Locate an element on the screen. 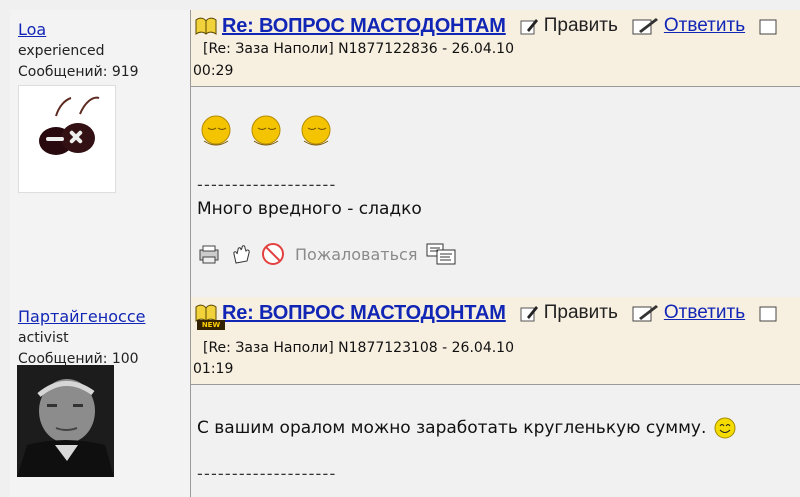  author-name-link: Партайгеноссе is located at coordinates (81, 316).